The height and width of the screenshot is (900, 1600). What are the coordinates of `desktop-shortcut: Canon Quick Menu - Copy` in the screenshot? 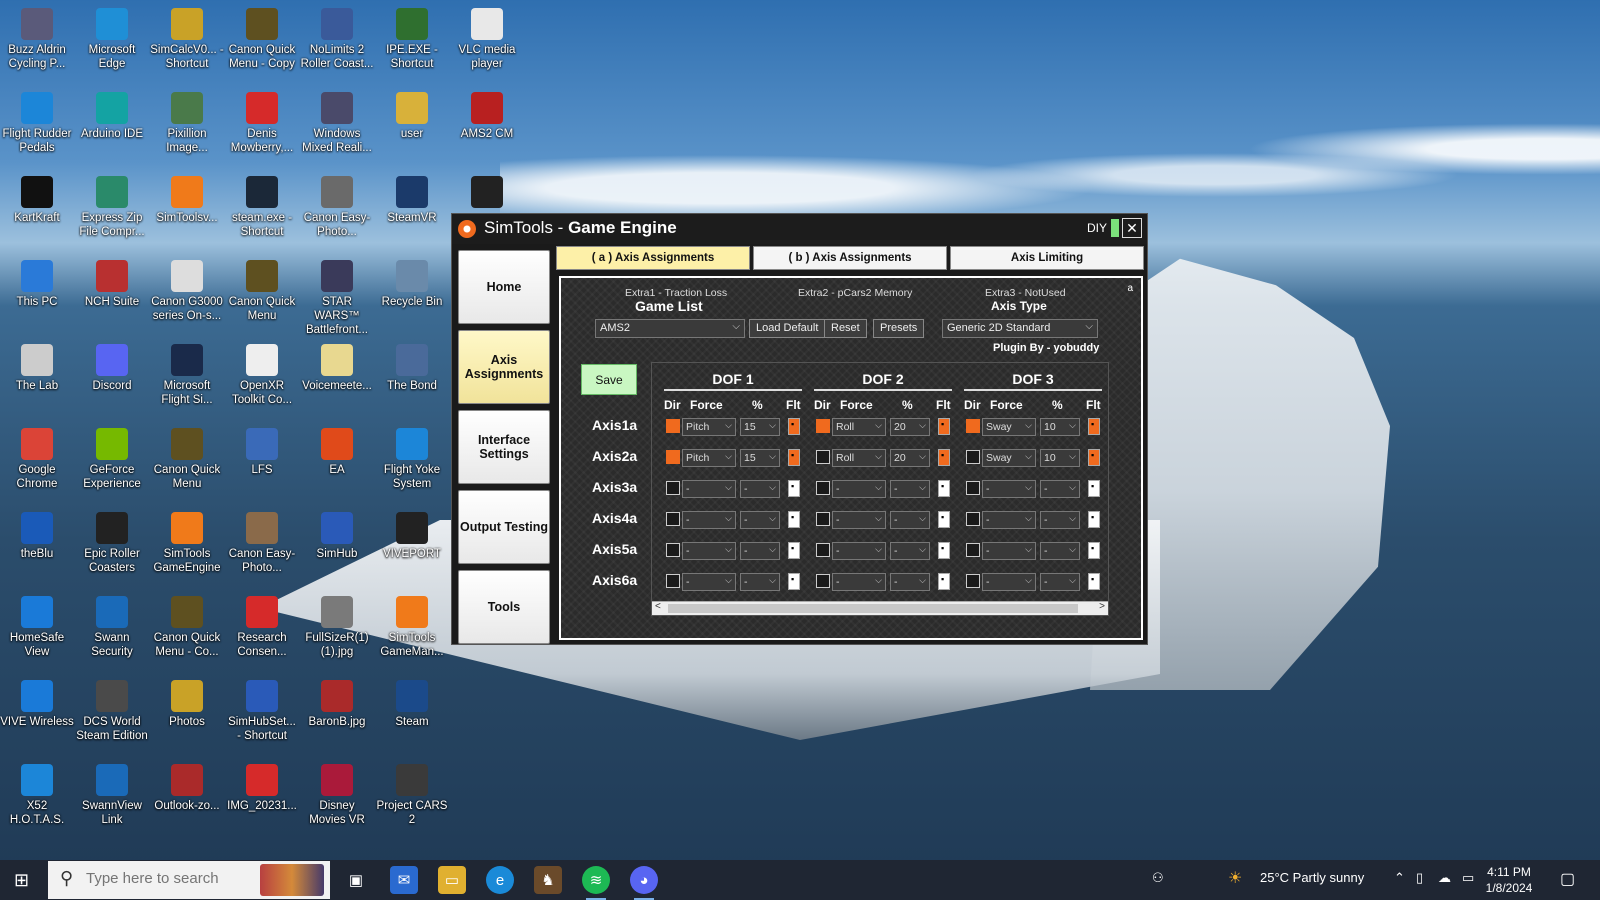 It's located at (262, 45).